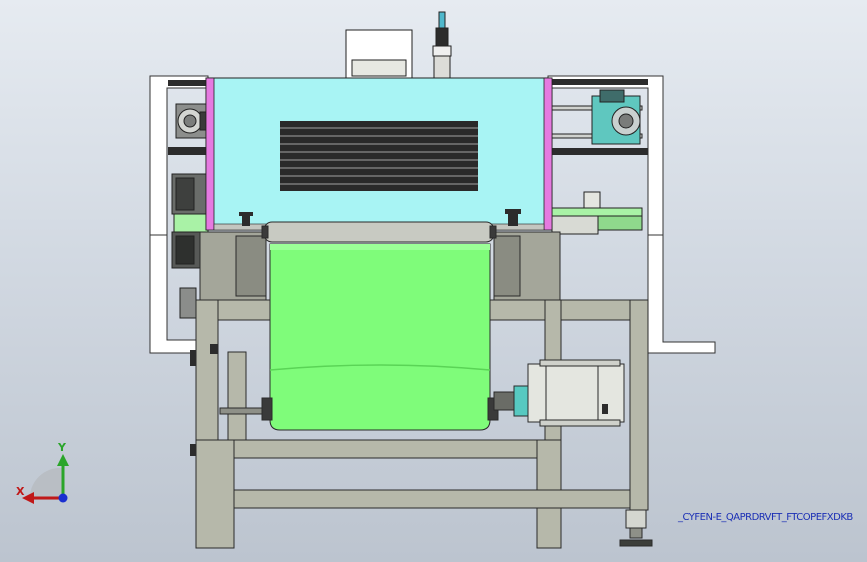 This screenshot has width=867, height=562. Describe the element at coordinates (765, 517) in the screenshot. I see `configuration-name: _CYFEN-E_QAPRDRVFT_FTCOPEFXDKB` at that location.